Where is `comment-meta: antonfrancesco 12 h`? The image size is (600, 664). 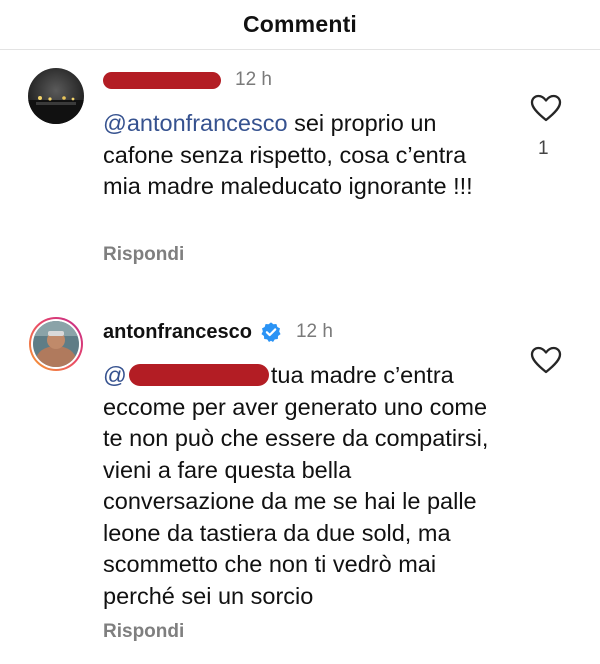 comment-meta: antonfrancesco 12 h is located at coordinates (218, 332).